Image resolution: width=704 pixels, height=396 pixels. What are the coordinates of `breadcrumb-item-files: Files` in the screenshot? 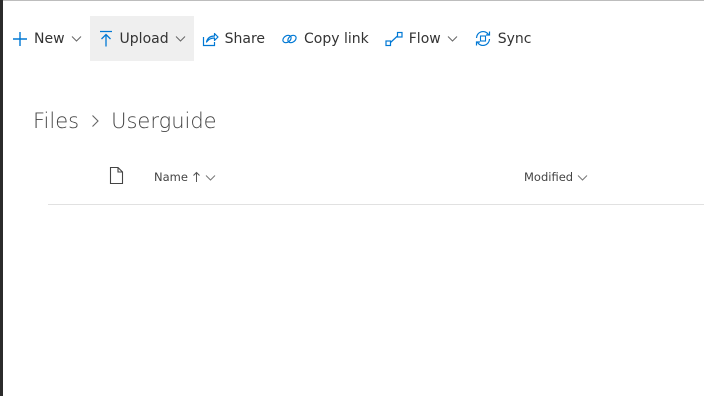 It's located at (56, 121).